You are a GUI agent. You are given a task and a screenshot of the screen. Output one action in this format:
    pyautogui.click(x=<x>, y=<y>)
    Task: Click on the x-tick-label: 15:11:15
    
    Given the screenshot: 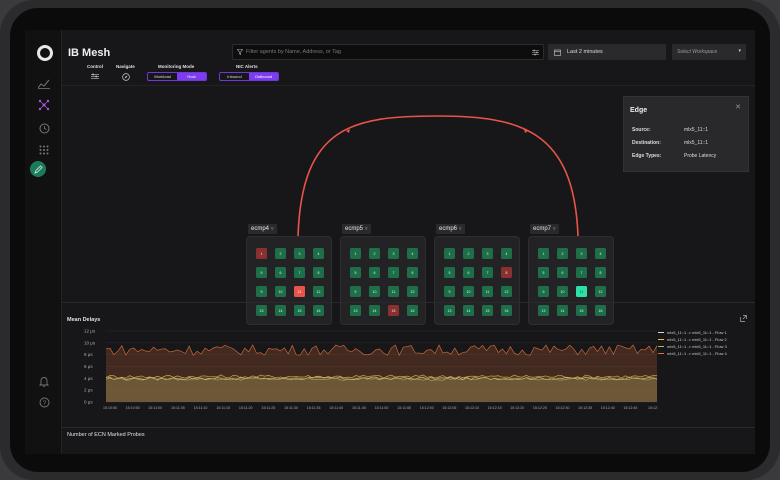 What is the action you would take?
    pyautogui.click(x=223, y=408)
    